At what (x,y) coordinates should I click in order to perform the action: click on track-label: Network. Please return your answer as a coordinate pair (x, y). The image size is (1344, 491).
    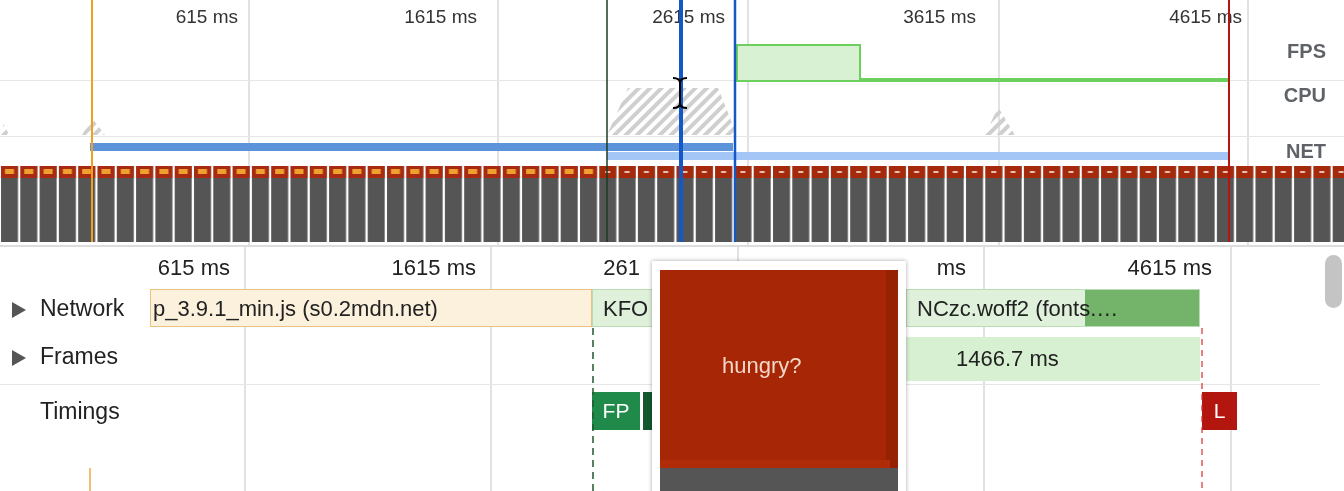
    Looking at the image, I should click on (82, 308).